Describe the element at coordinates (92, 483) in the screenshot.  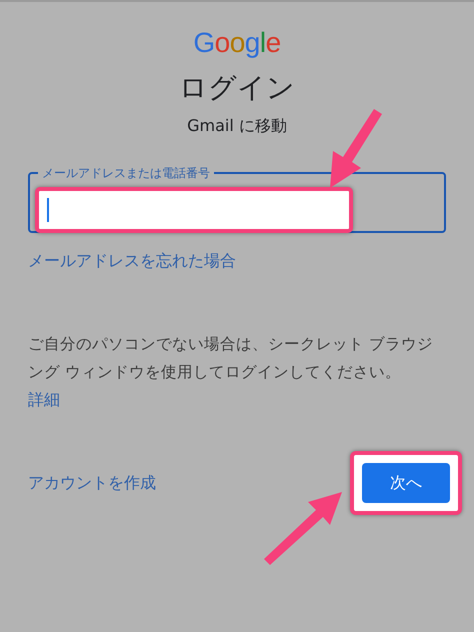
I see `create-account-link: アカウントを作成` at that location.